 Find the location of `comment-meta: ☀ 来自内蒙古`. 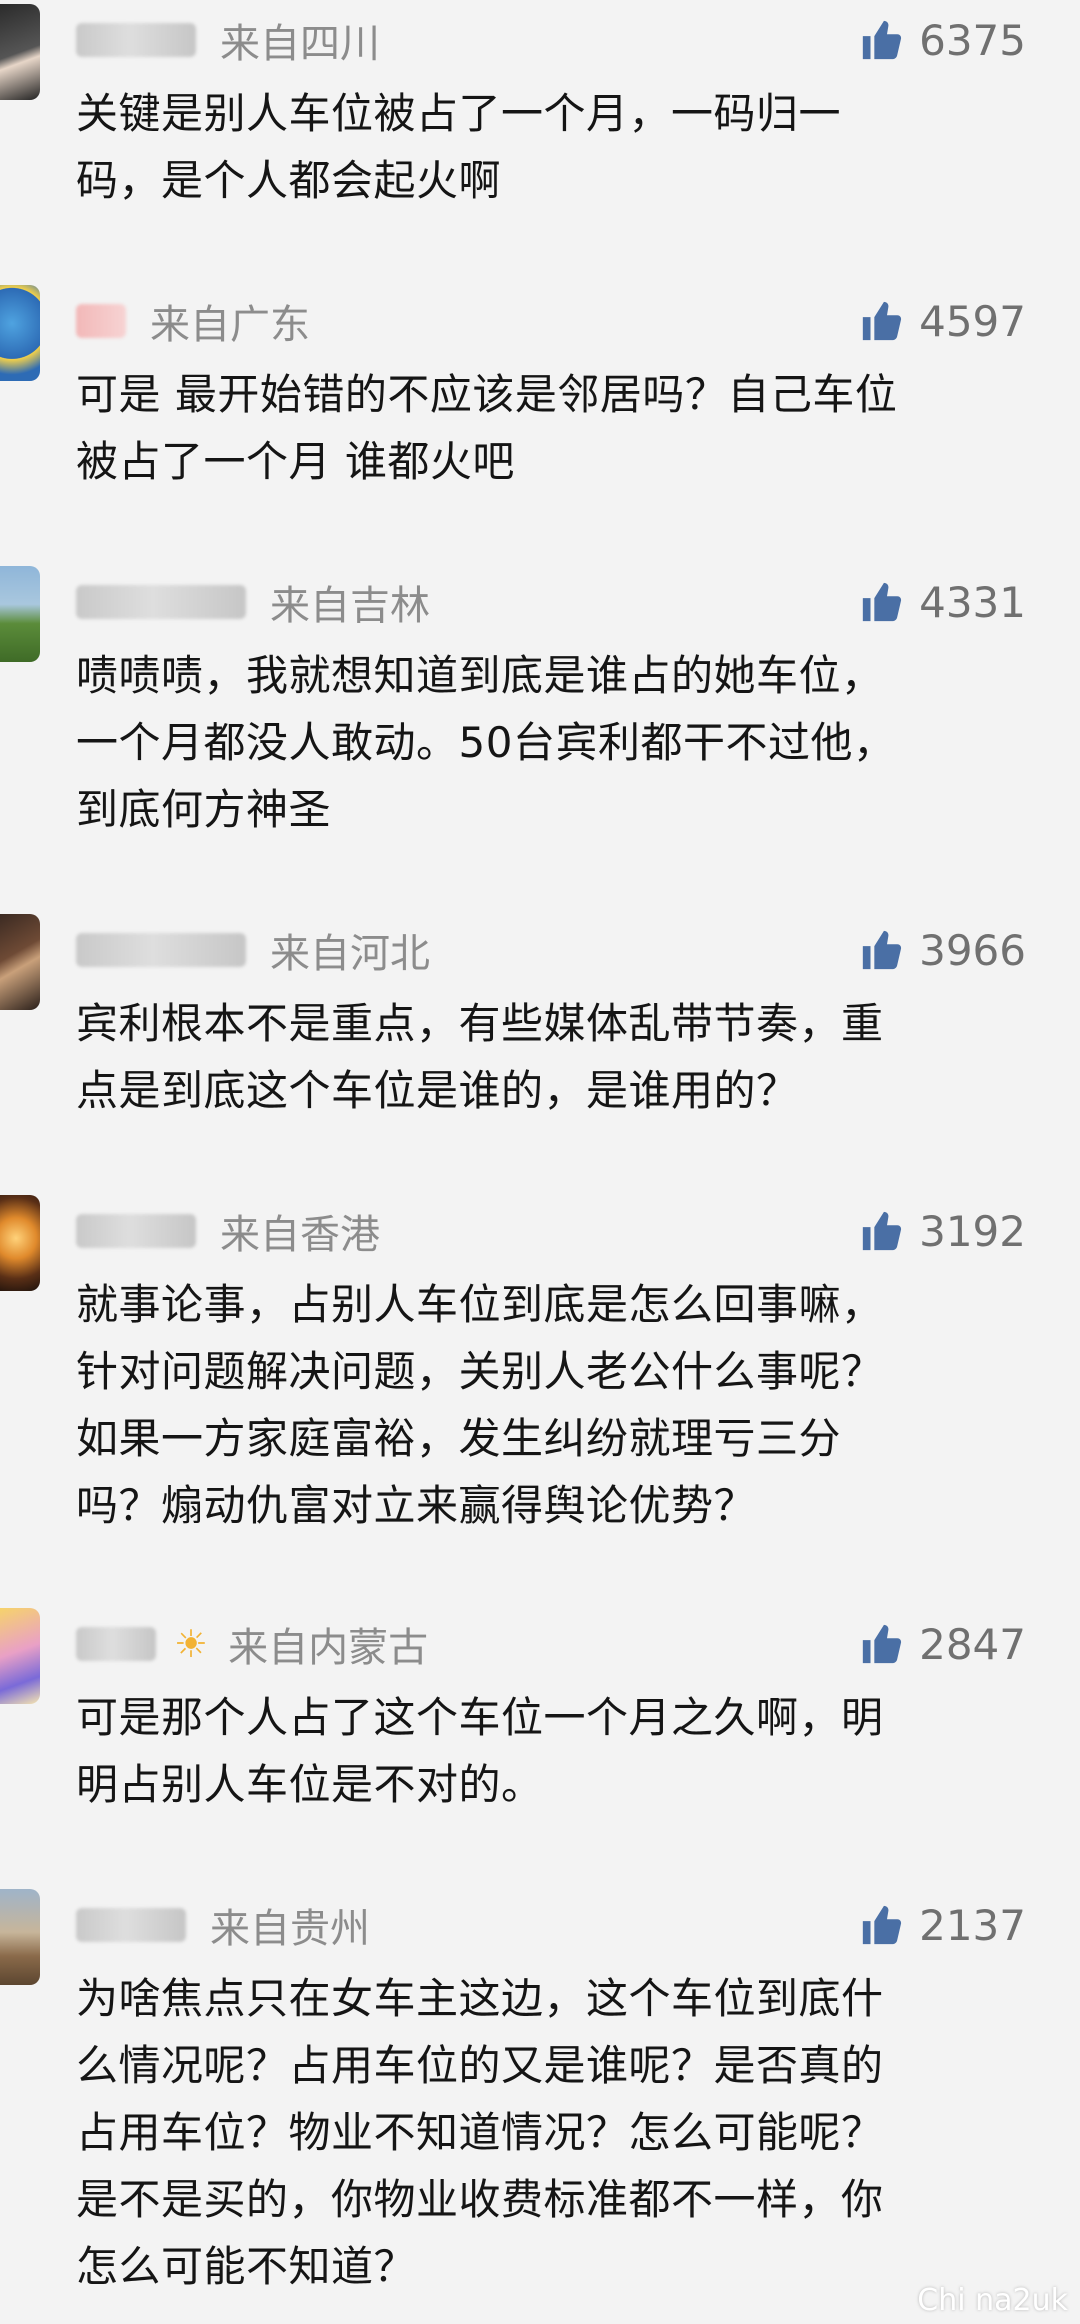

comment-meta: ☀ 来自内蒙古 is located at coordinates (252, 1644).